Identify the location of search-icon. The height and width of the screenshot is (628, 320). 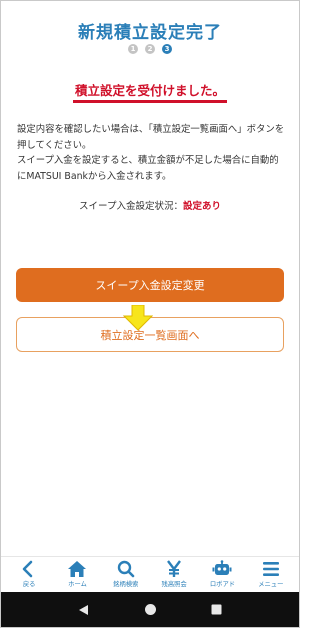
(126, 569).